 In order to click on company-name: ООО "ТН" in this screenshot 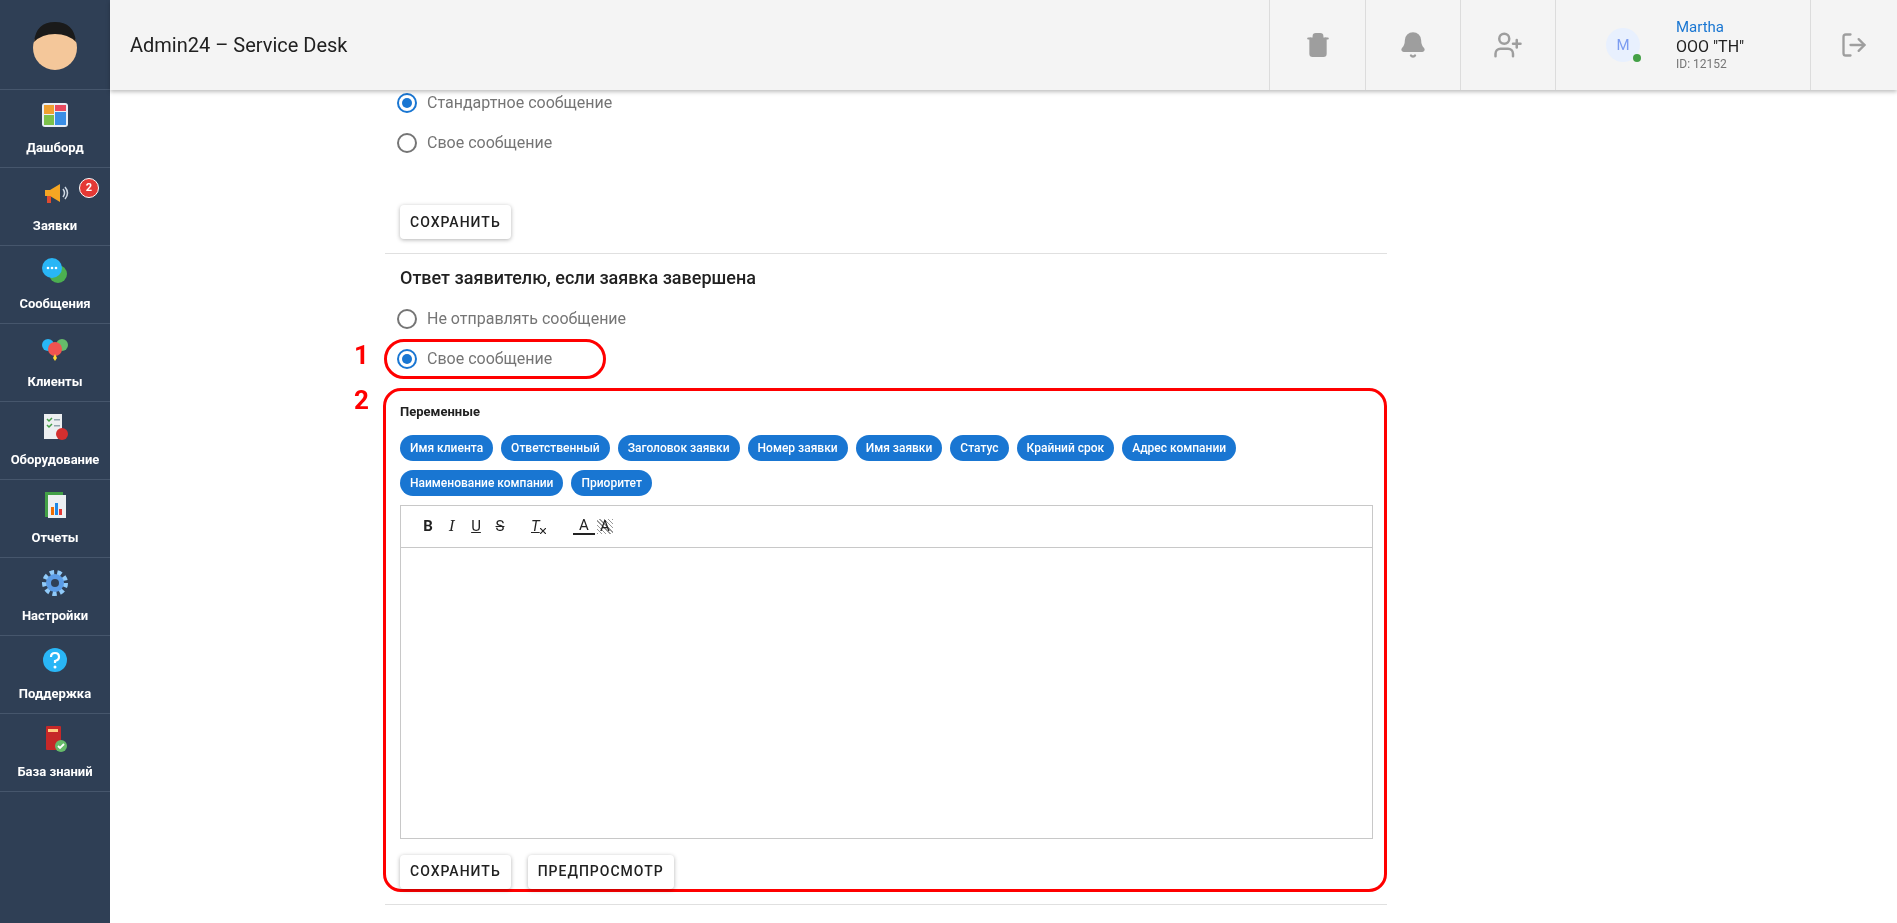, I will do `click(1710, 46)`.